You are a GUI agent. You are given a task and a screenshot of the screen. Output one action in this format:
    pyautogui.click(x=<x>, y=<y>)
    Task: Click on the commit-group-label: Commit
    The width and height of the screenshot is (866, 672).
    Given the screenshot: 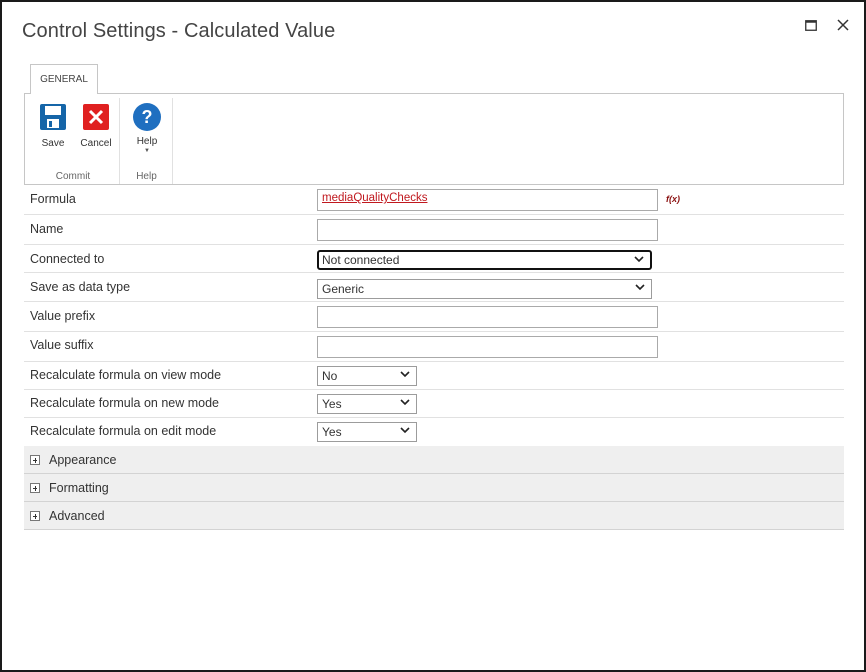 What is the action you would take?
    pyautogui.click(x=73, y=176)
    